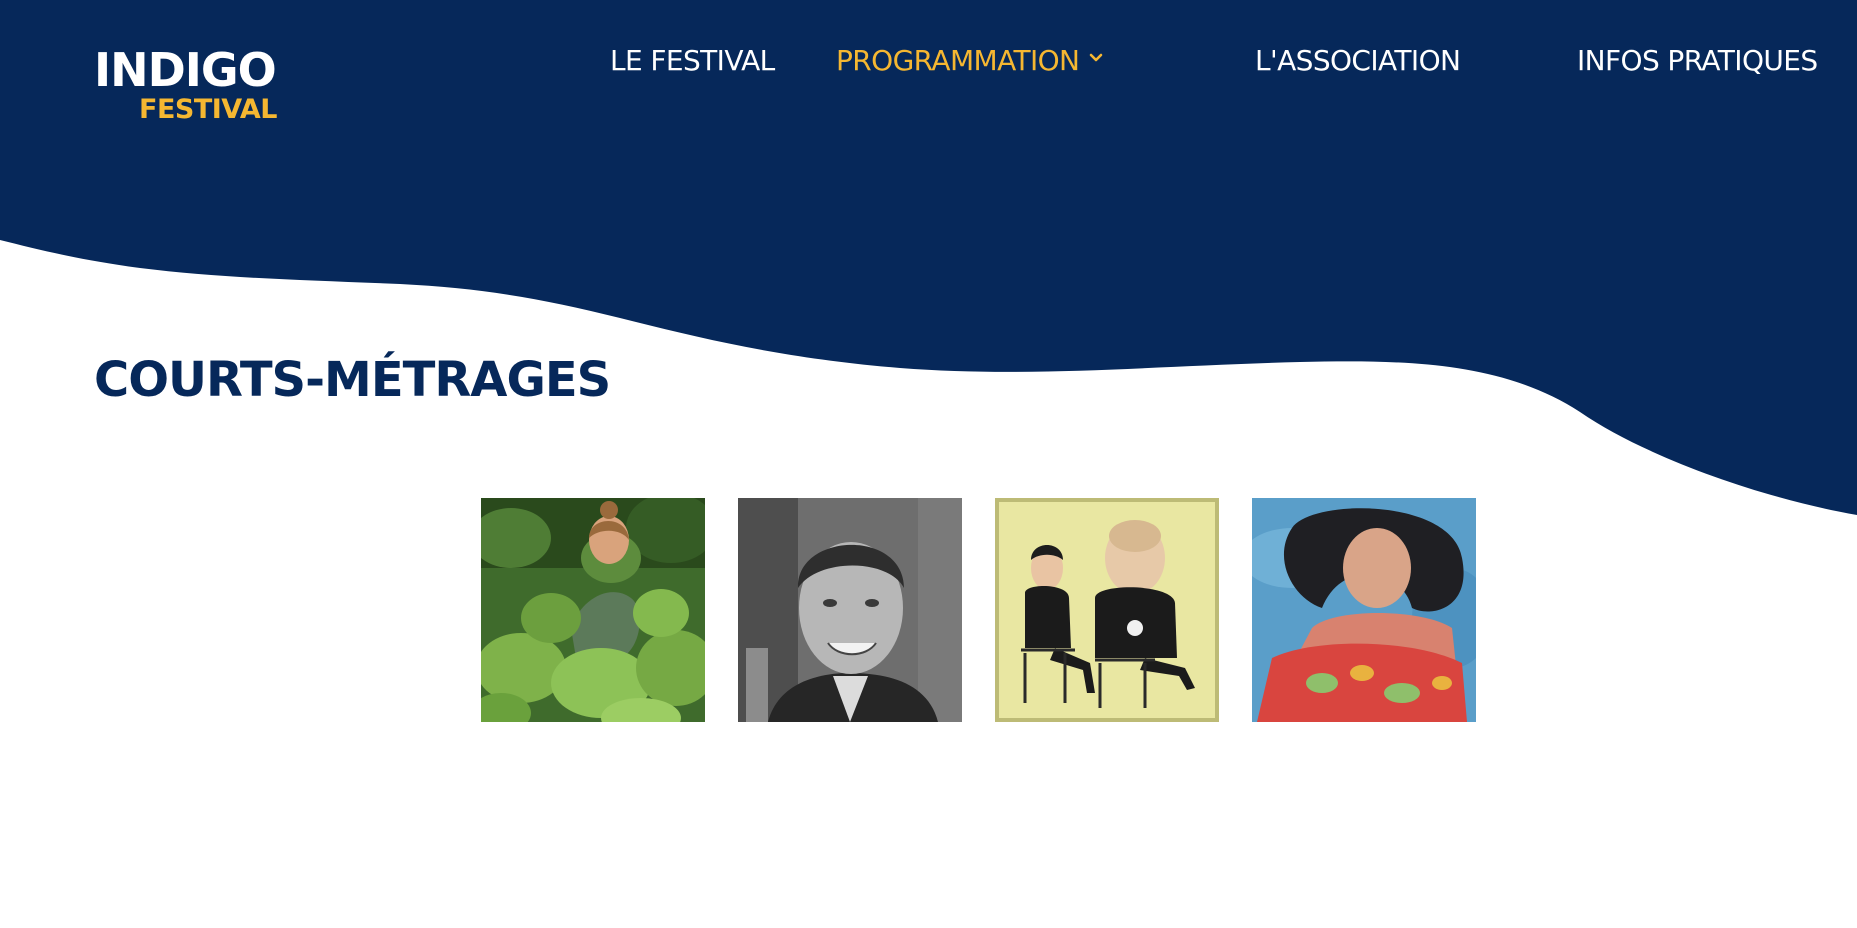 This screenshot has width=1857, height=928. What do you see at coordinates (692, 61) in the screenshot?
I see `nav-item-le-festival: LE FESTIVAL` at bounding box center [692, 61].